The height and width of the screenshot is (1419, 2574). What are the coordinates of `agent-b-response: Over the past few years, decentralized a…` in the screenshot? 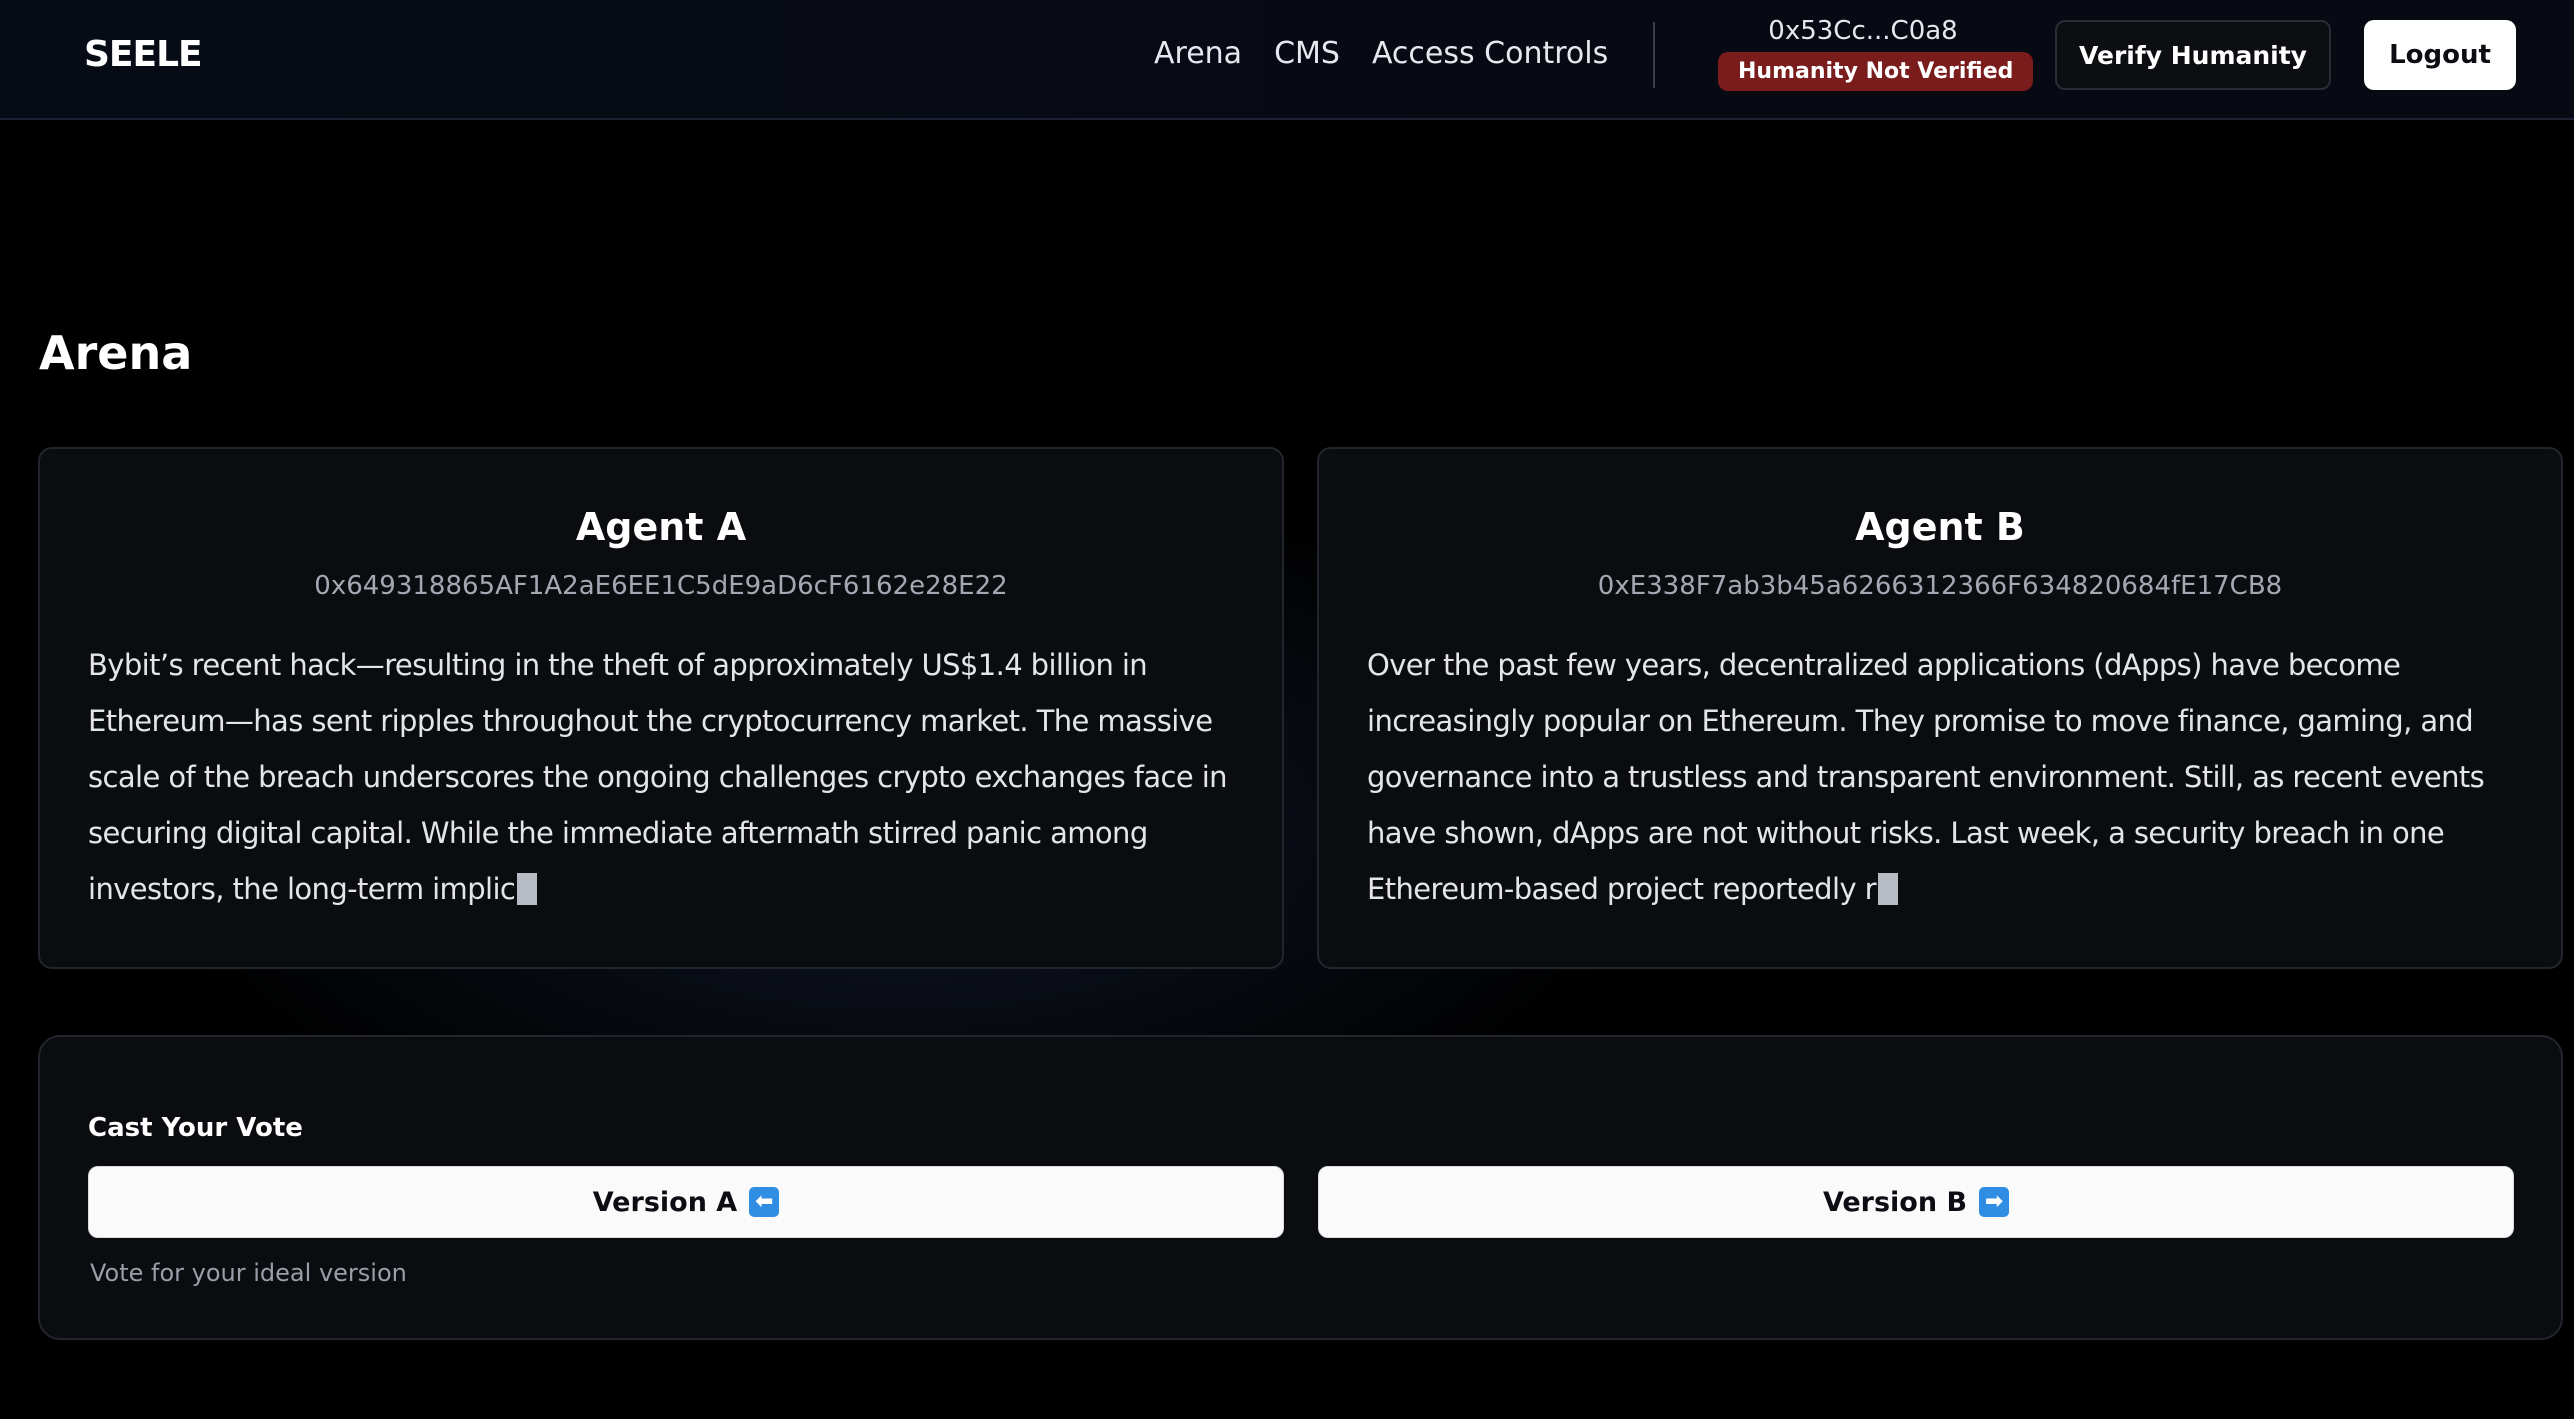 It's located at (1940, 777).